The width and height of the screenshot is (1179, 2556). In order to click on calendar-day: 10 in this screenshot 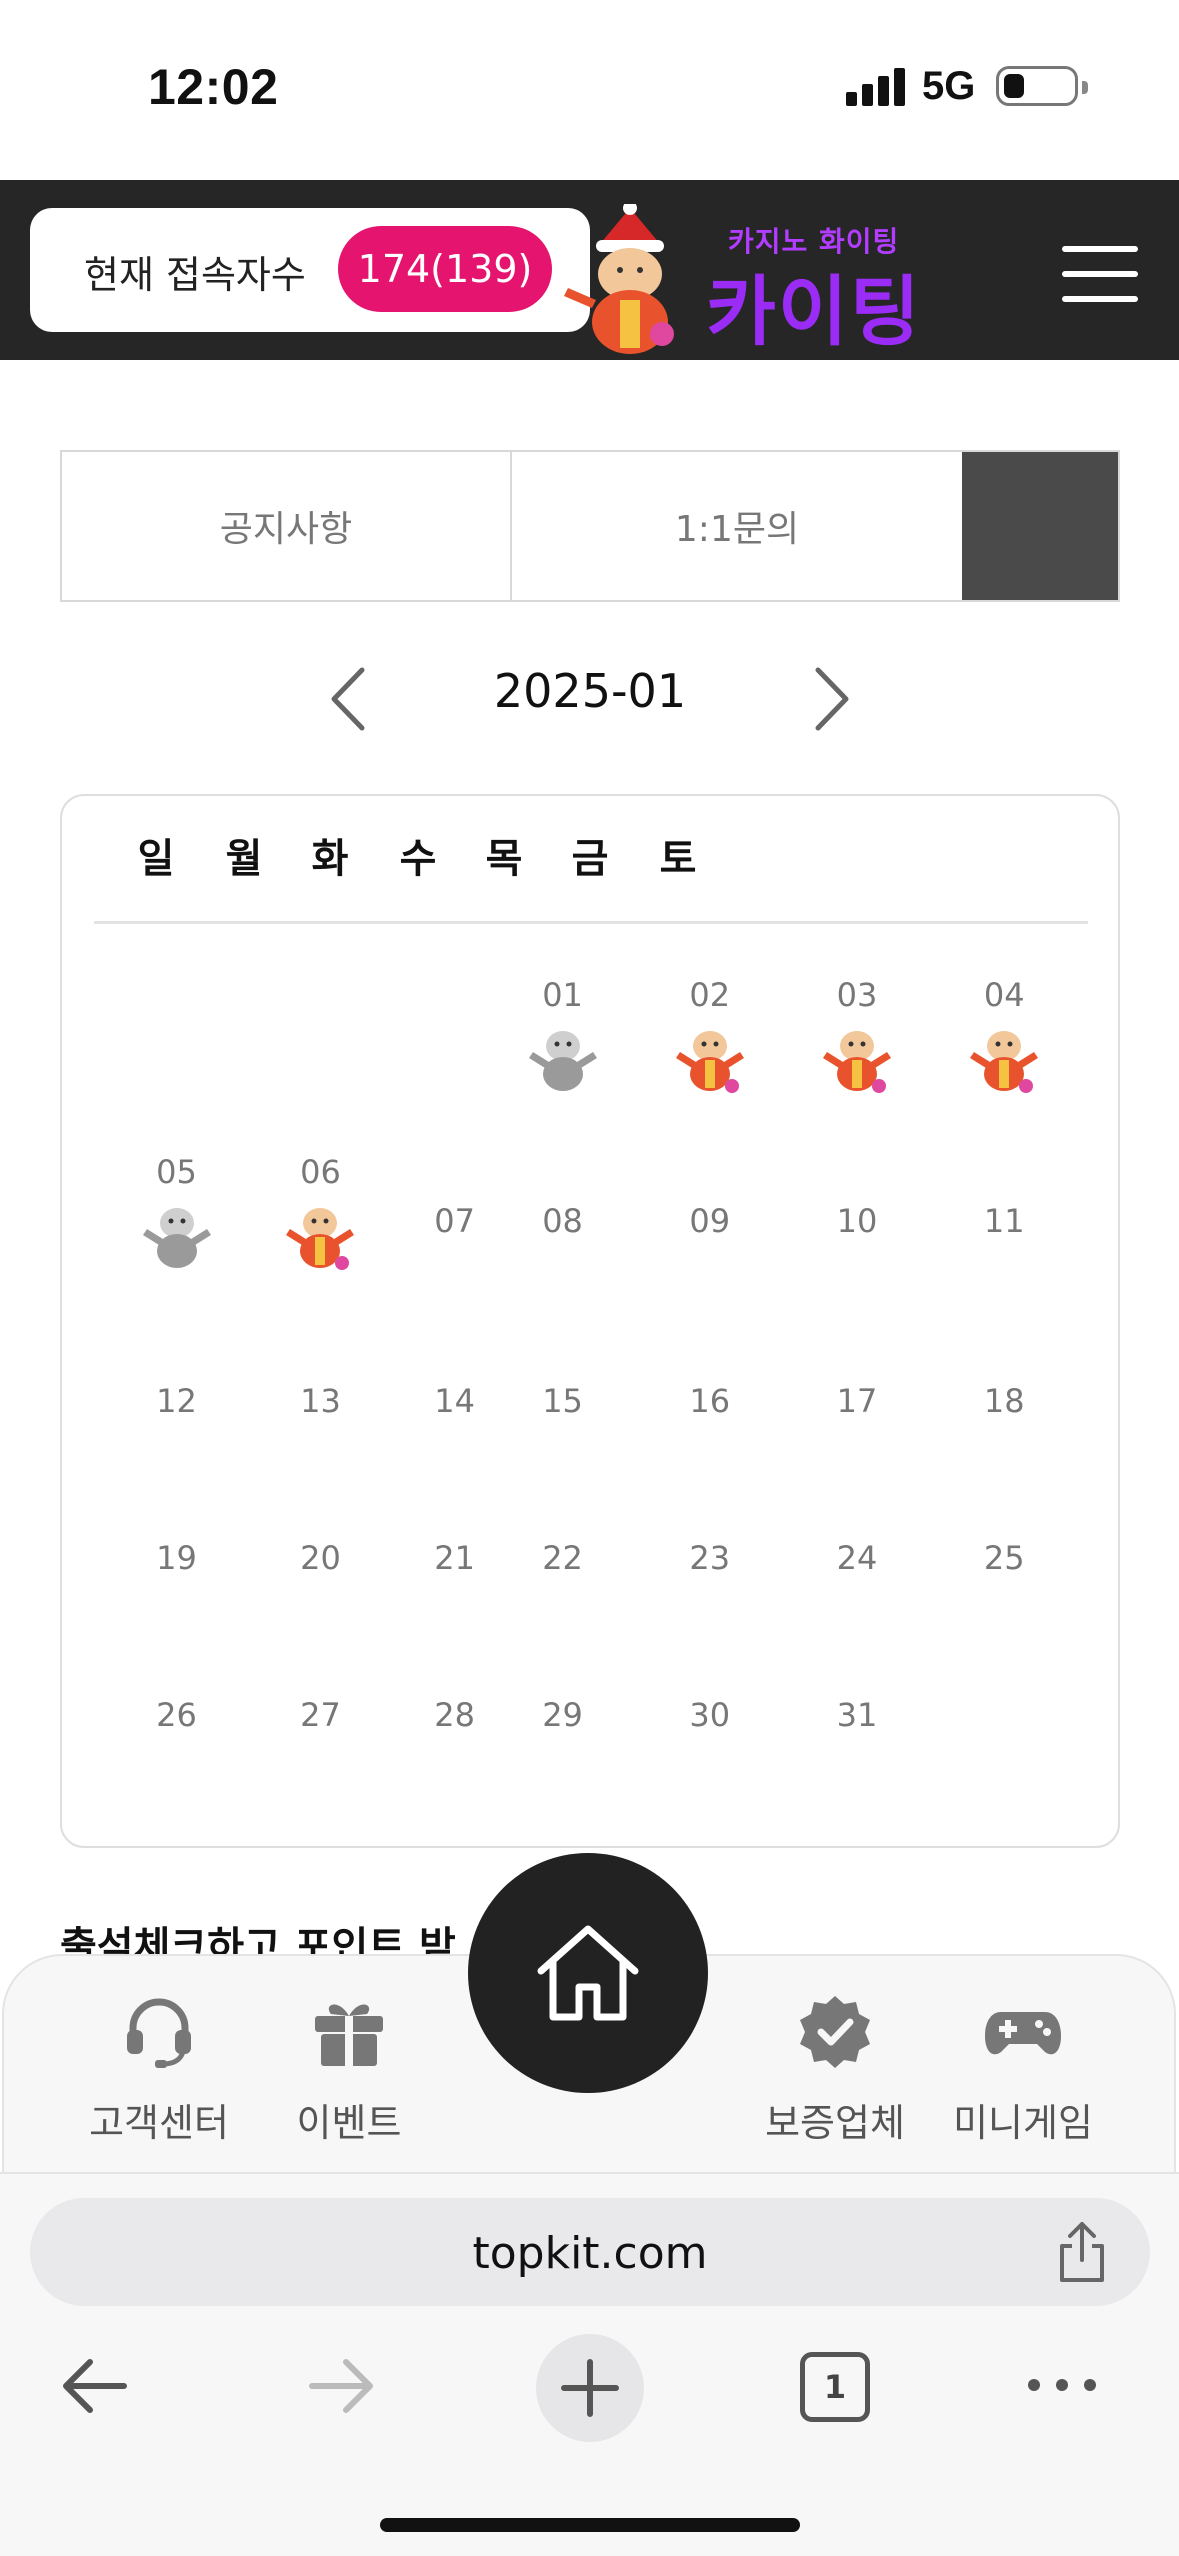, I will do `click(857, 1221)`.